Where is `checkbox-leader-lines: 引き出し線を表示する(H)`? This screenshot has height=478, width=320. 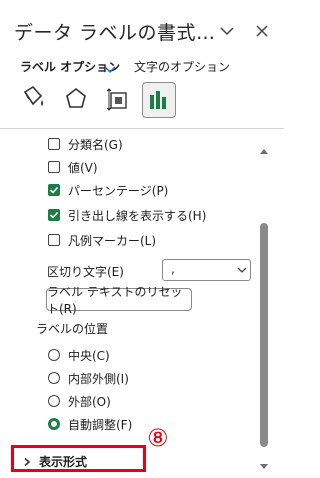 checkbox-leader-lines: 引き出し線を表示する(H) is located at coordinates (127, 215).